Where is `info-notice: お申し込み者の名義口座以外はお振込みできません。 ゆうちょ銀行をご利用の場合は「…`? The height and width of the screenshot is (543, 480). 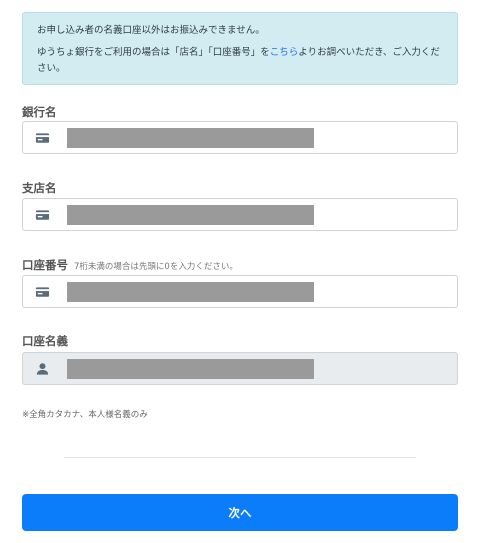
info-notice: お申し込み者の名義口座以外はお振込みできません。 ゆうちょ銀行をご利用の場合は「… is located at coordinates (240, 48).